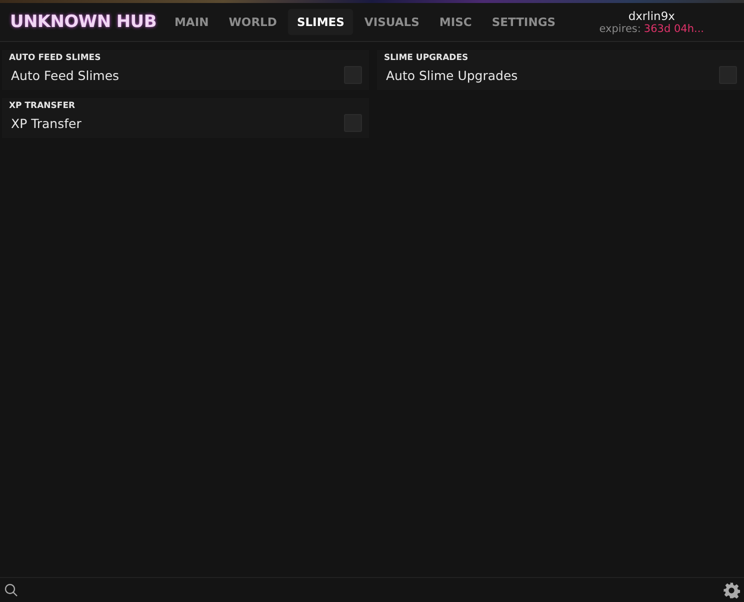  What do you see at coordinates (651, 16) in the screenshot?
I see `username: dxrlin9x` at bounding box center [651, 16].